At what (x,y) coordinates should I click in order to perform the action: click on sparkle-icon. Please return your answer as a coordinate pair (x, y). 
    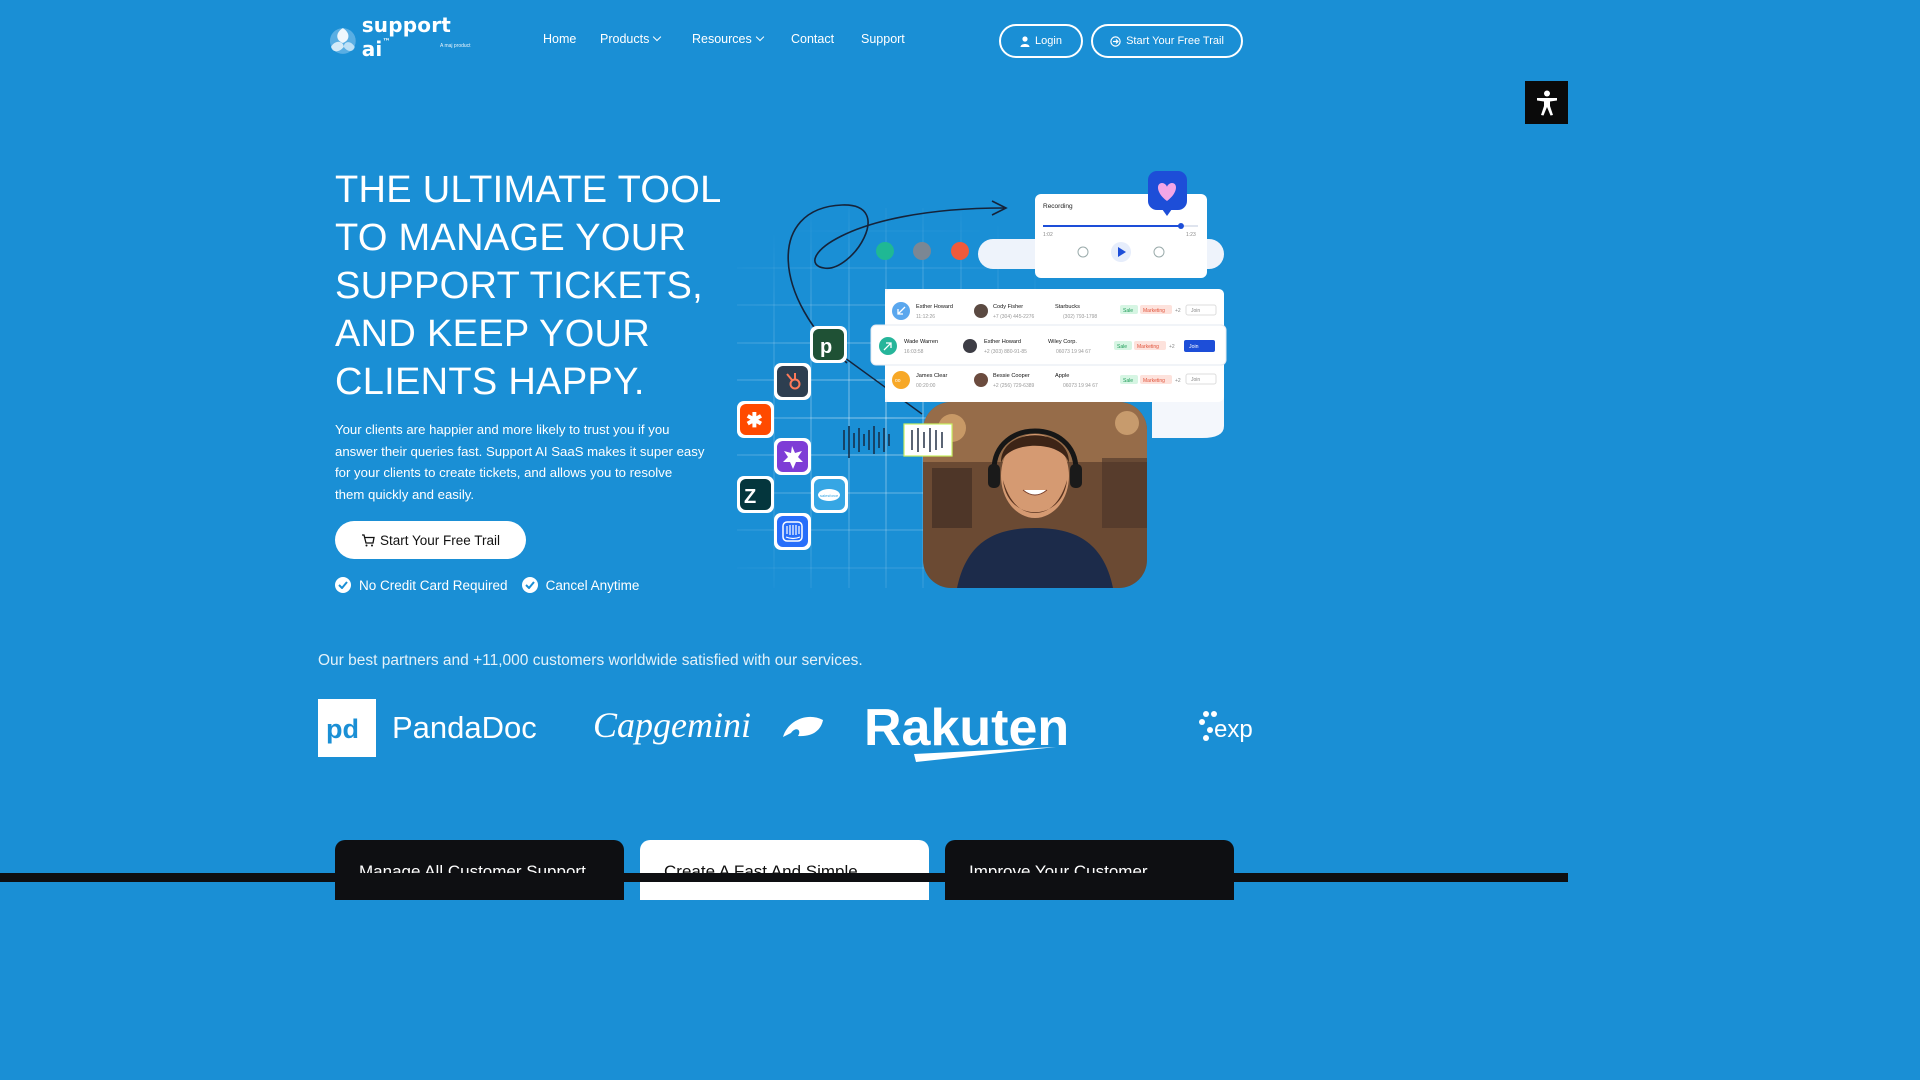
    Looking at the image, I should click on (792, 456).